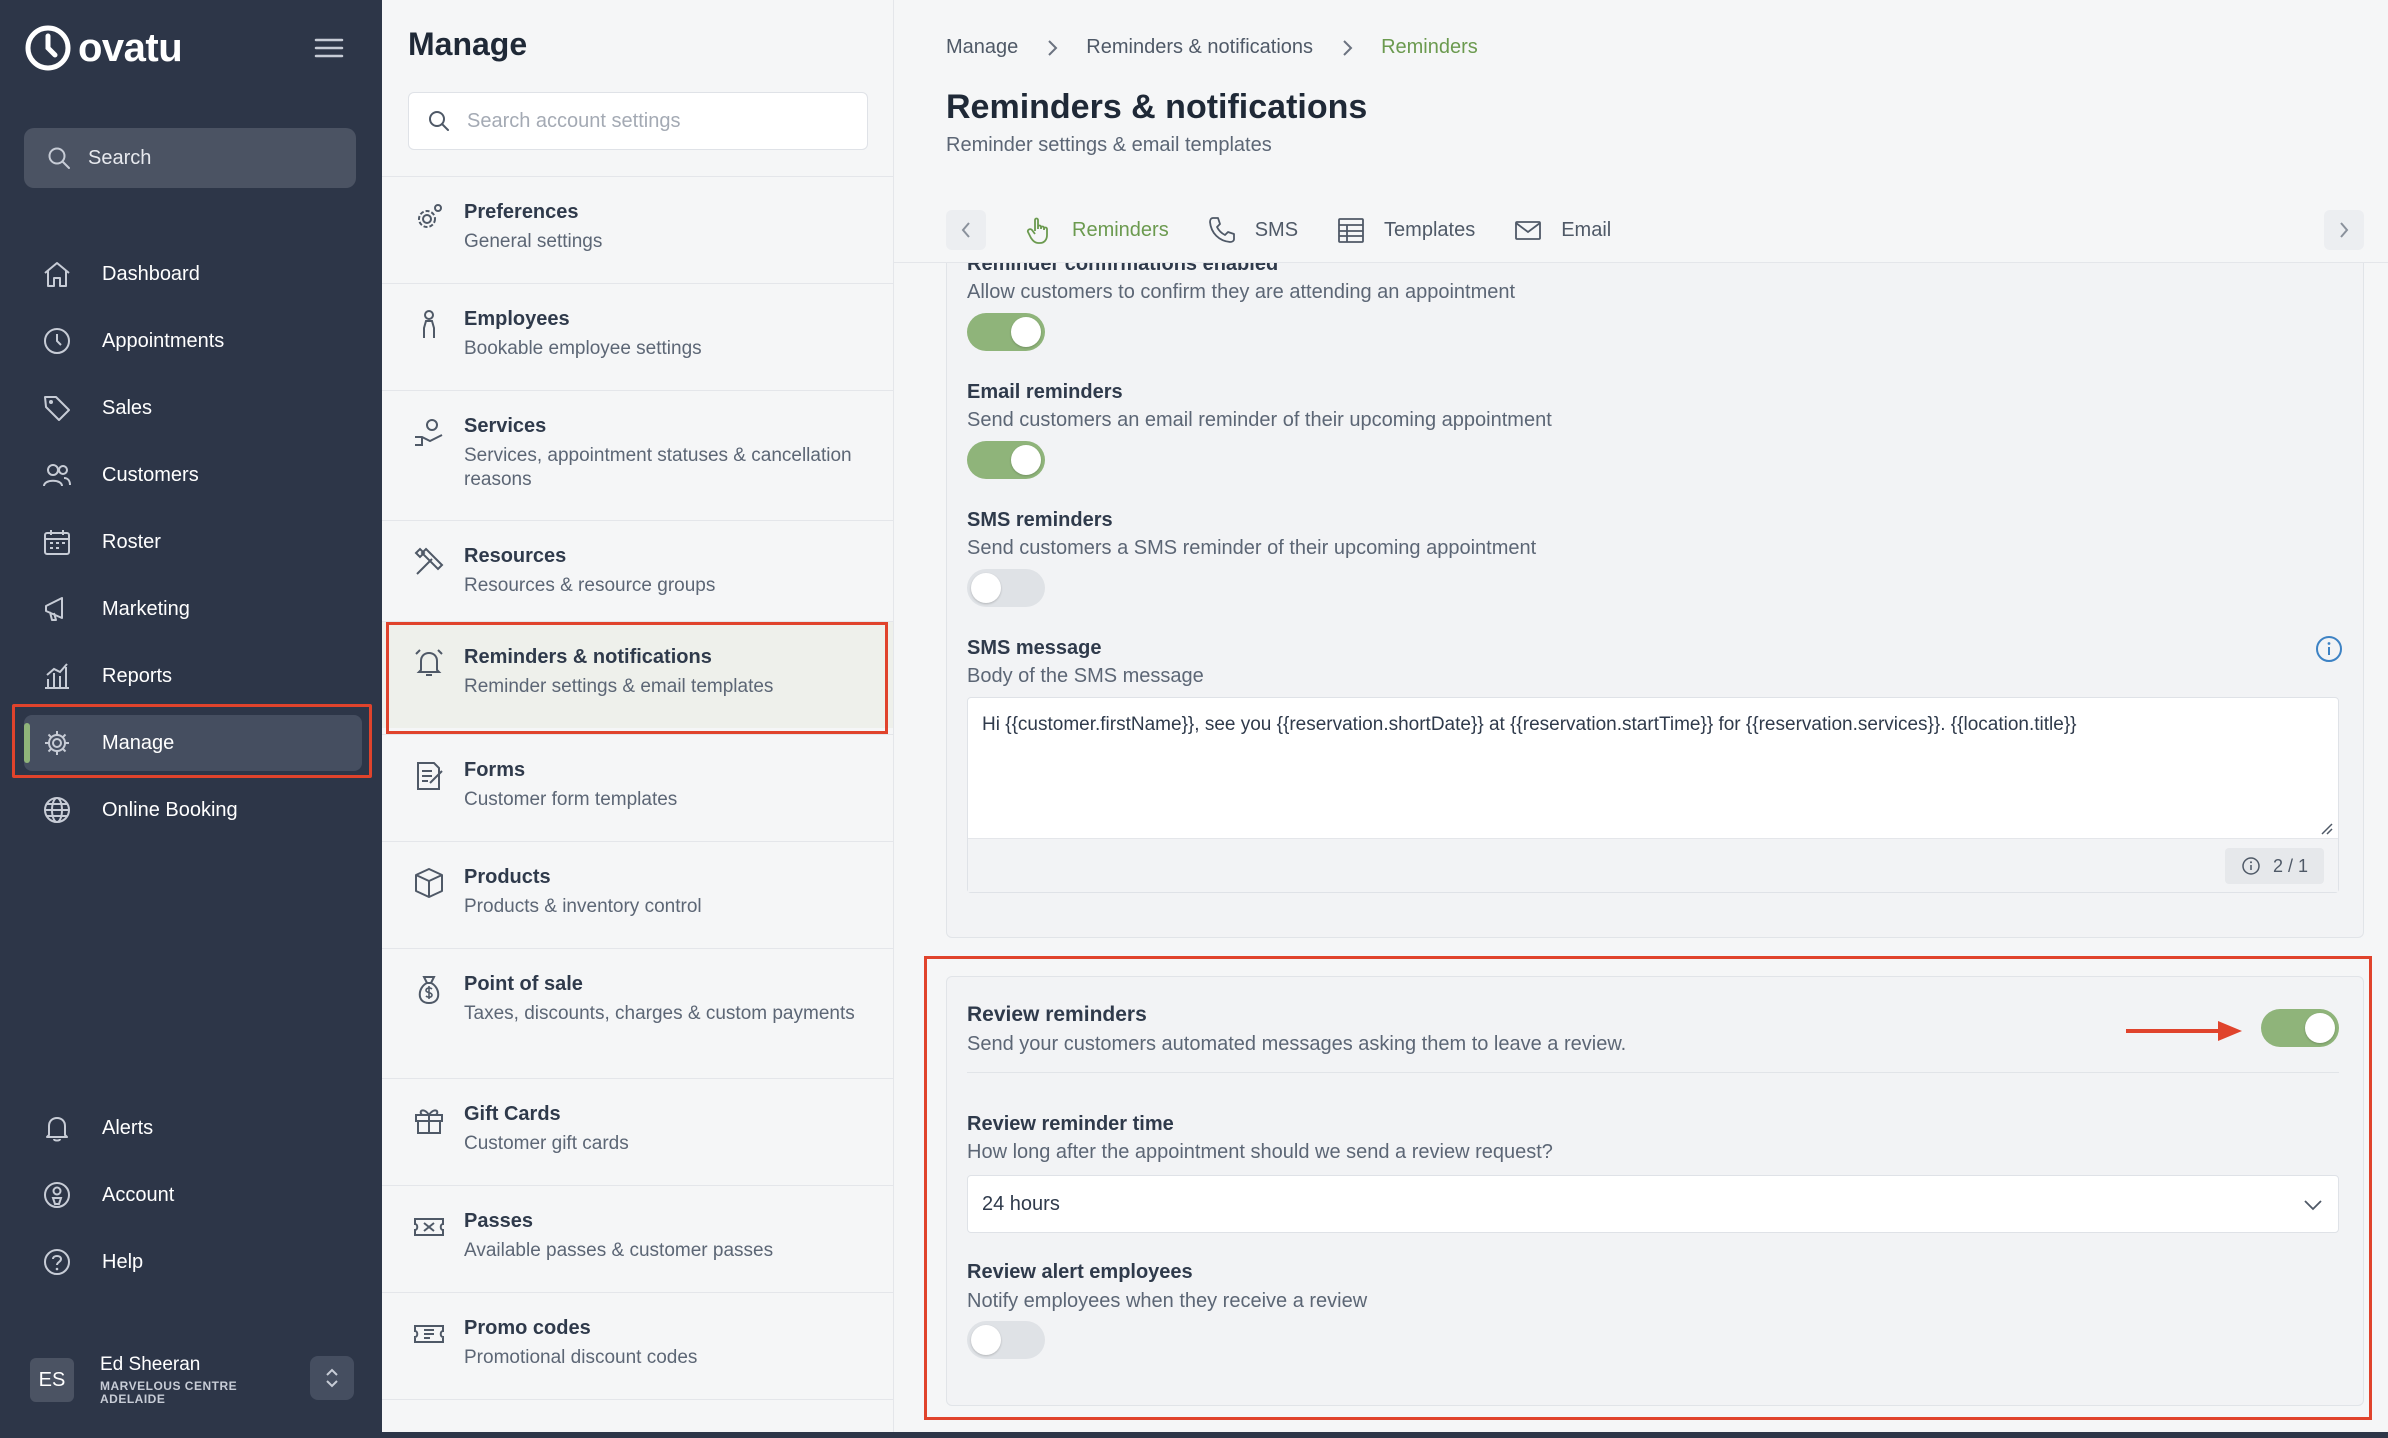  Describe the element at coordinates (1006, 460) in the screenshot. I see `email-reminders-toggle` at that location.